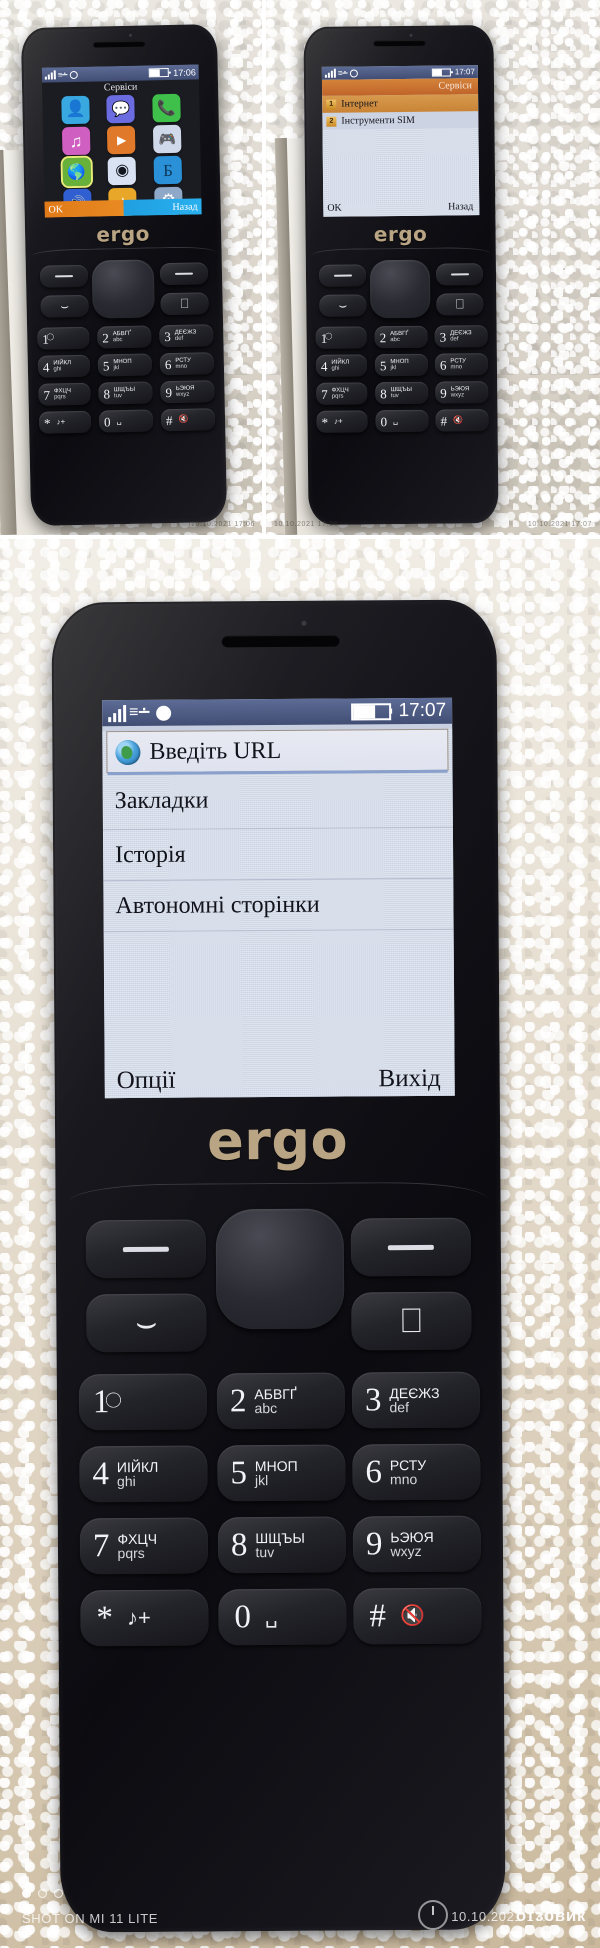 This screenshot has height=1948, width=600. I want to click on shutter-watermark-icon, so click(433, 1915).